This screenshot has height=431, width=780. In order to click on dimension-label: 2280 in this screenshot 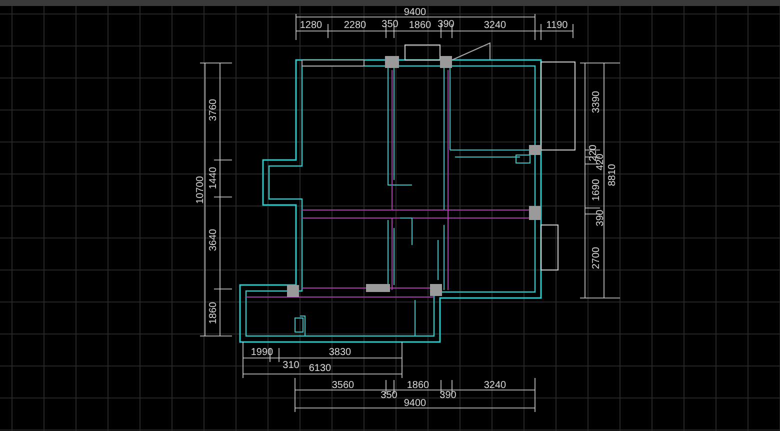, I will do `click(355, 25)`.